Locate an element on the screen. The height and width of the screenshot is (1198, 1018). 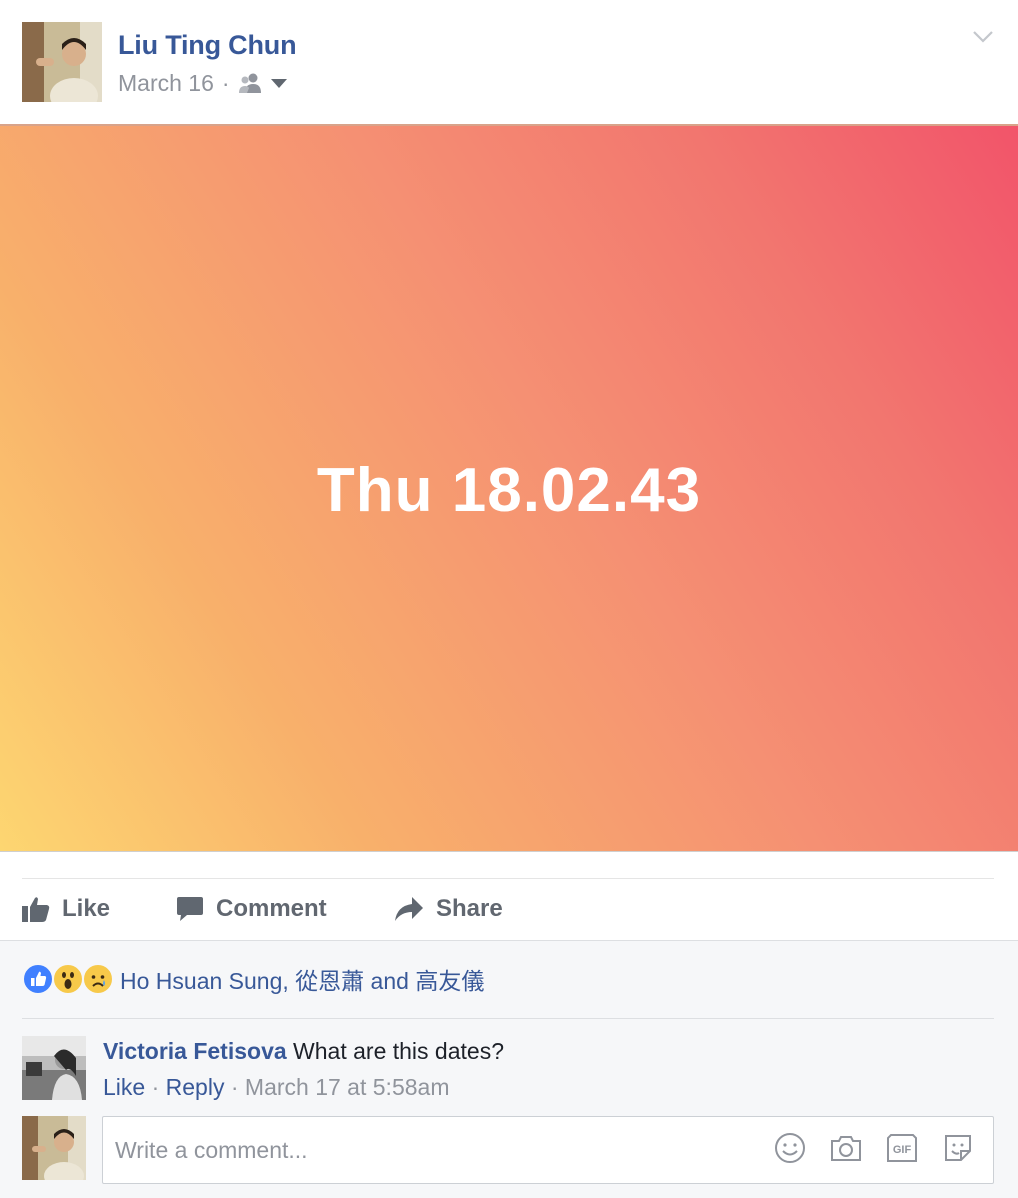
like-button: Like is located at coordinates (99, 909).